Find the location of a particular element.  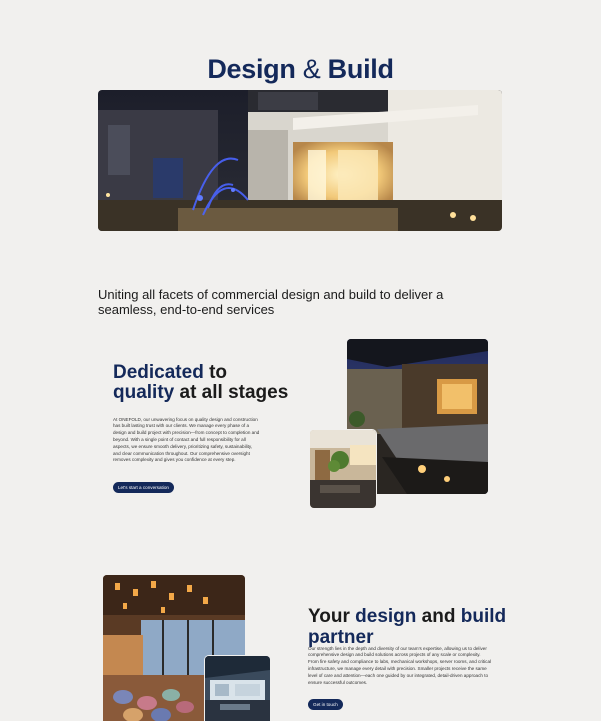

title-design: Design is located at coordinates (251, 69).